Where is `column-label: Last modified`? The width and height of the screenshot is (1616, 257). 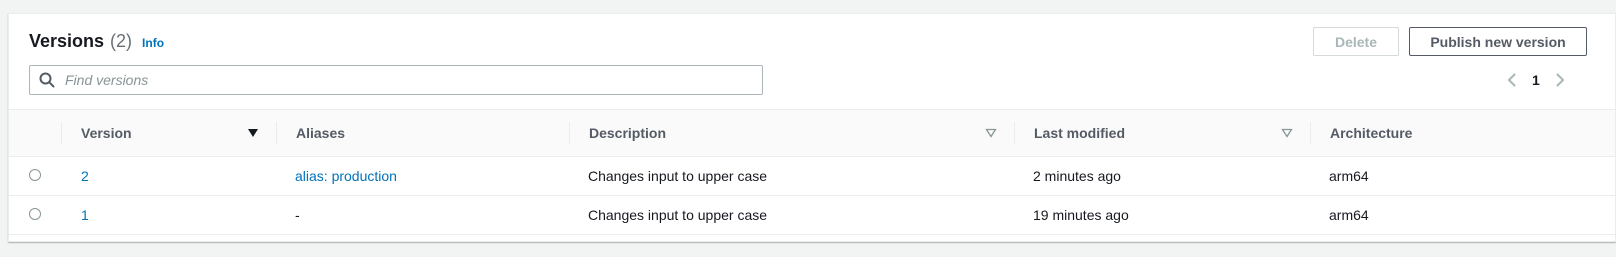 column-label: Last modified is located at coordinates (1080, 133).